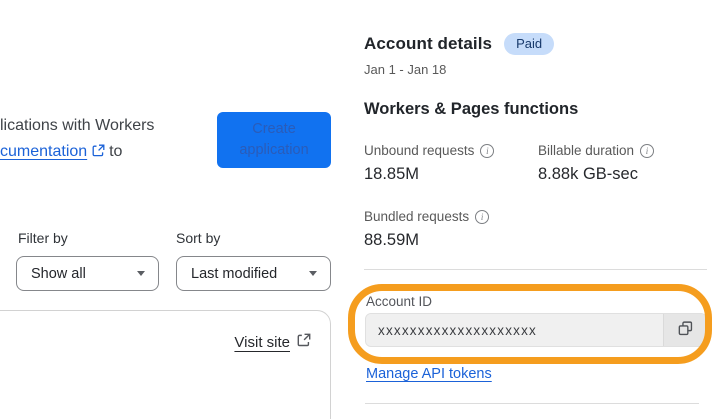  I want to click on account-details-title: Account details, so click(428, 43).